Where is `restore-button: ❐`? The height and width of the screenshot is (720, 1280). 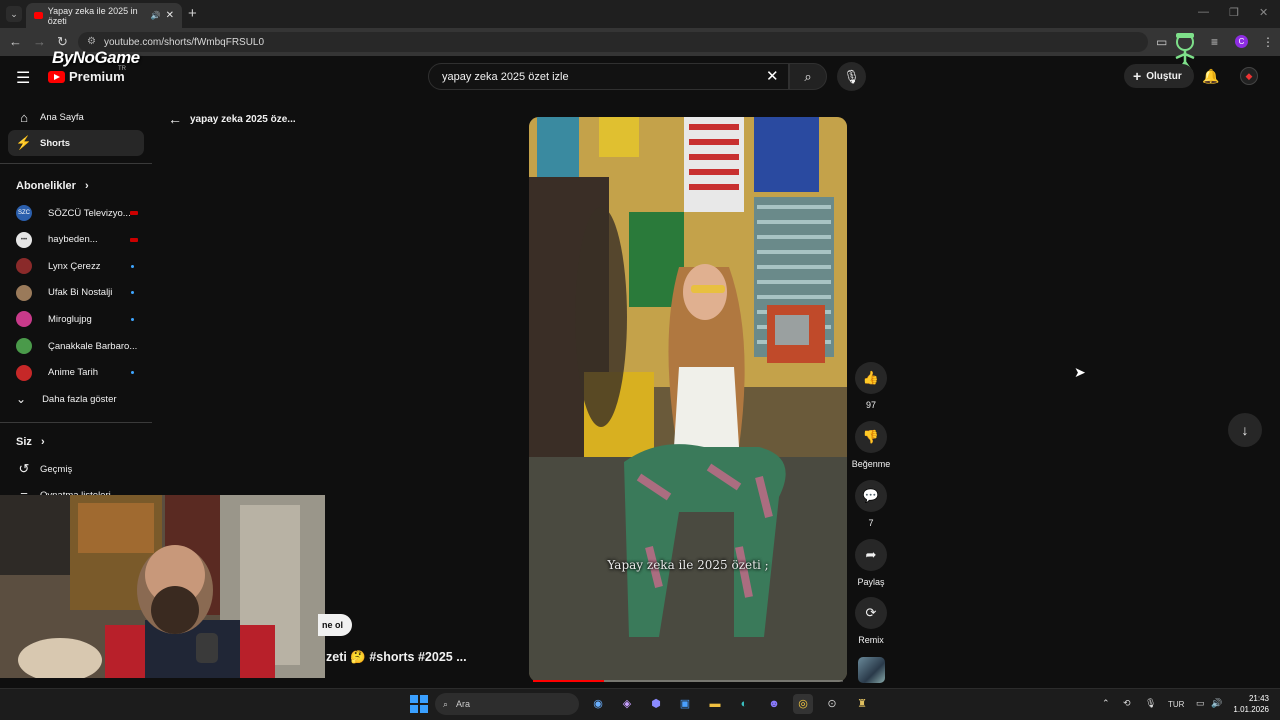
restore-button: ❐ is located at coordinates (1234, 12).